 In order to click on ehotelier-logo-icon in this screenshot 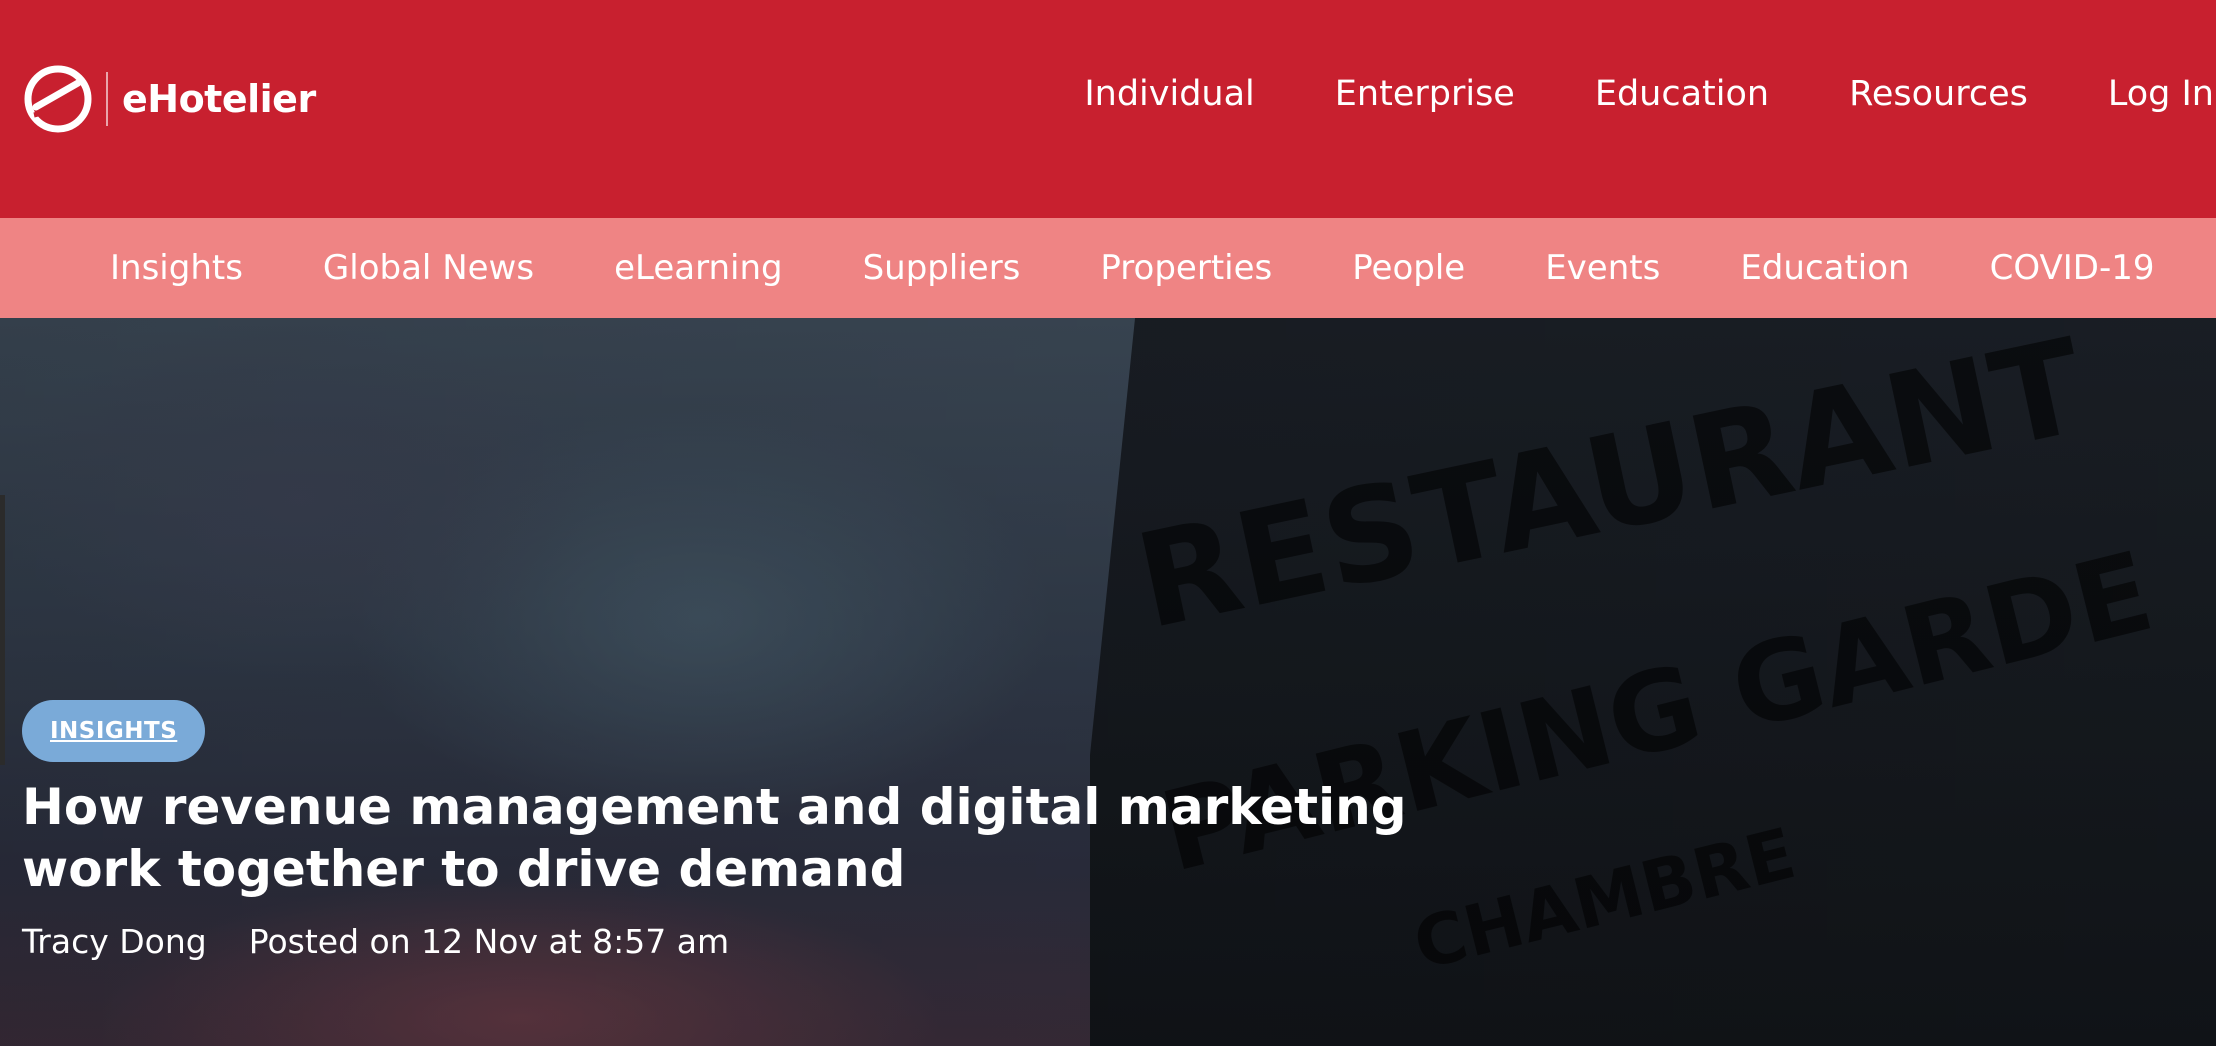, I will do `click(58, 99)`.